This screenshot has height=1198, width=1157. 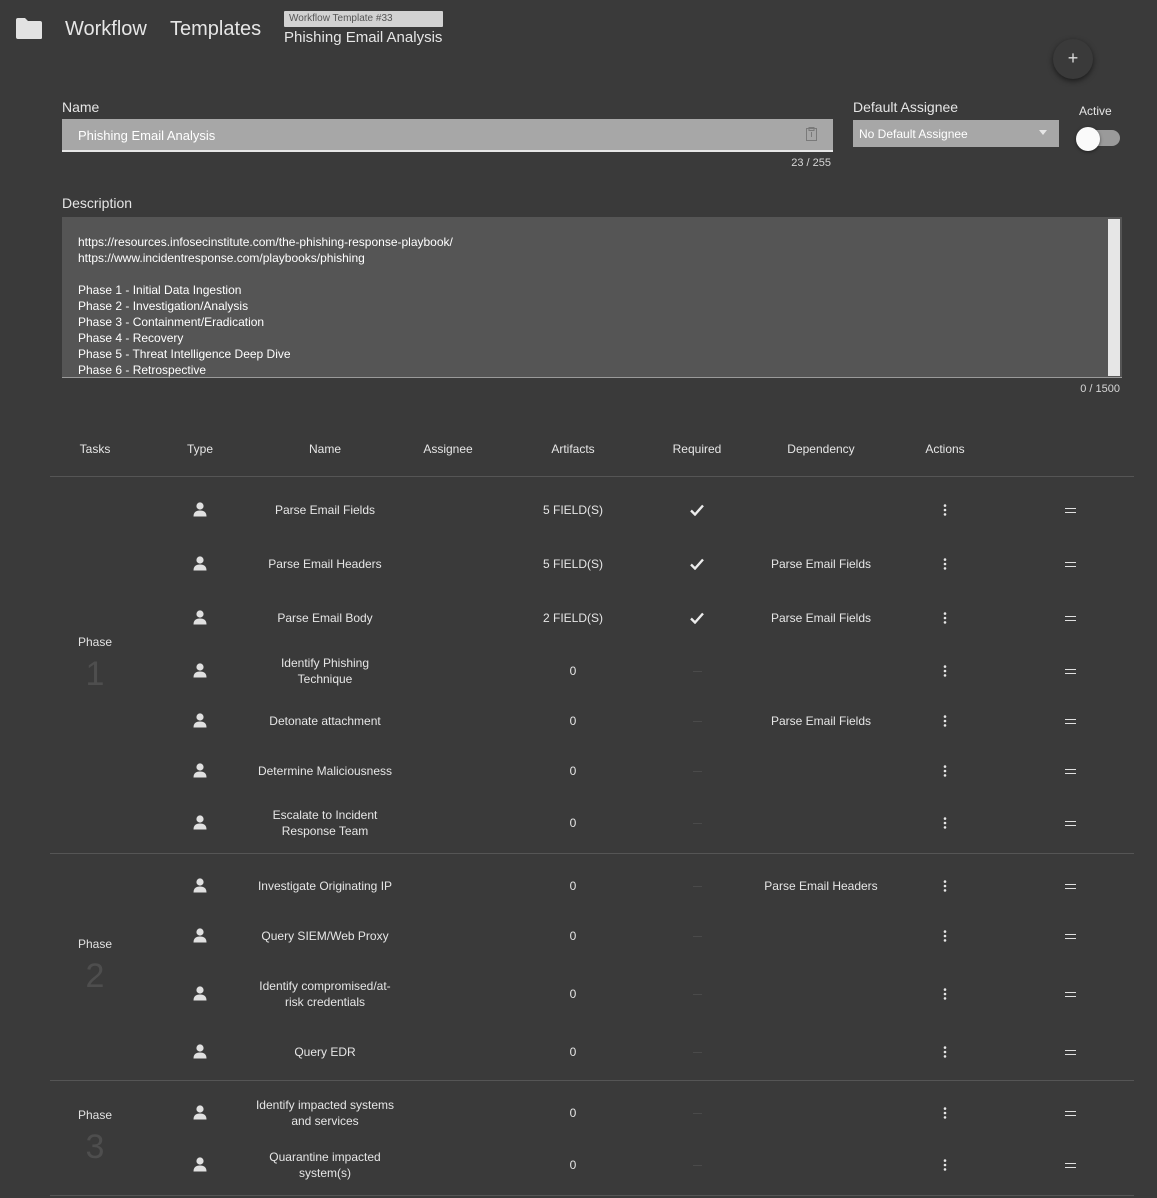 What do you see at coordinates (578, 1052) in the screenshot?
I see `table-row: Query EDR 0` at bounding box center [578, 1052].